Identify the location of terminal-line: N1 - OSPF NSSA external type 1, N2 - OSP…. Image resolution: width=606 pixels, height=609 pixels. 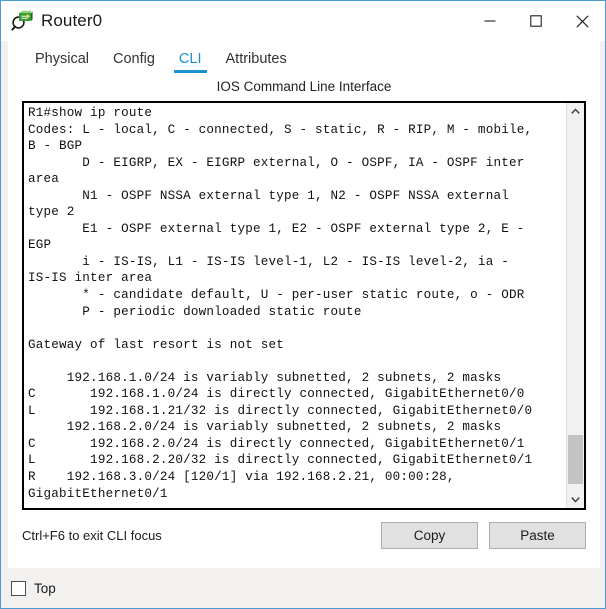
(268, 195).